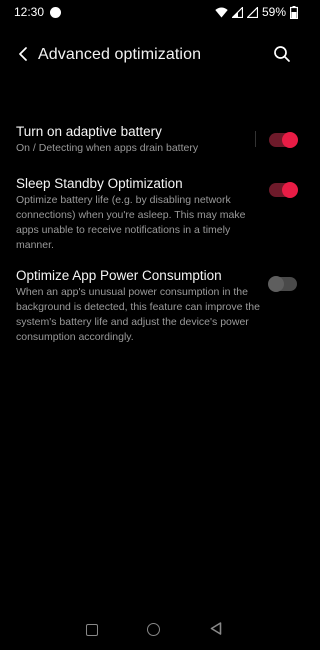 The width and height of the screenshot is (320, 650). What do you see at coordinates (216, 631) in the screenshot?
I see `nav-back-icon` at bounding box center [216, 631].